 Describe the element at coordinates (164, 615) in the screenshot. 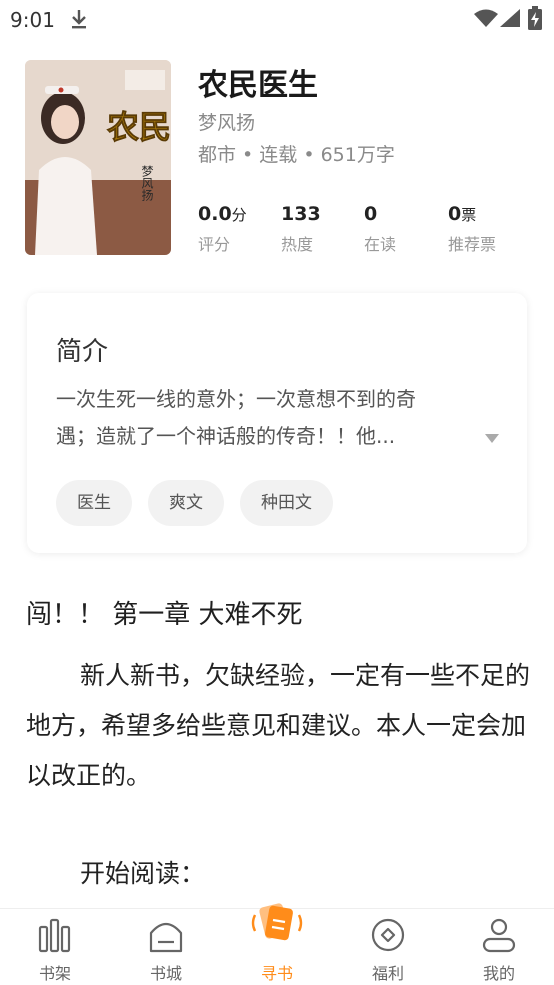

I see `chapter-title: 闯！！ 第一章 大难不死` at that location.